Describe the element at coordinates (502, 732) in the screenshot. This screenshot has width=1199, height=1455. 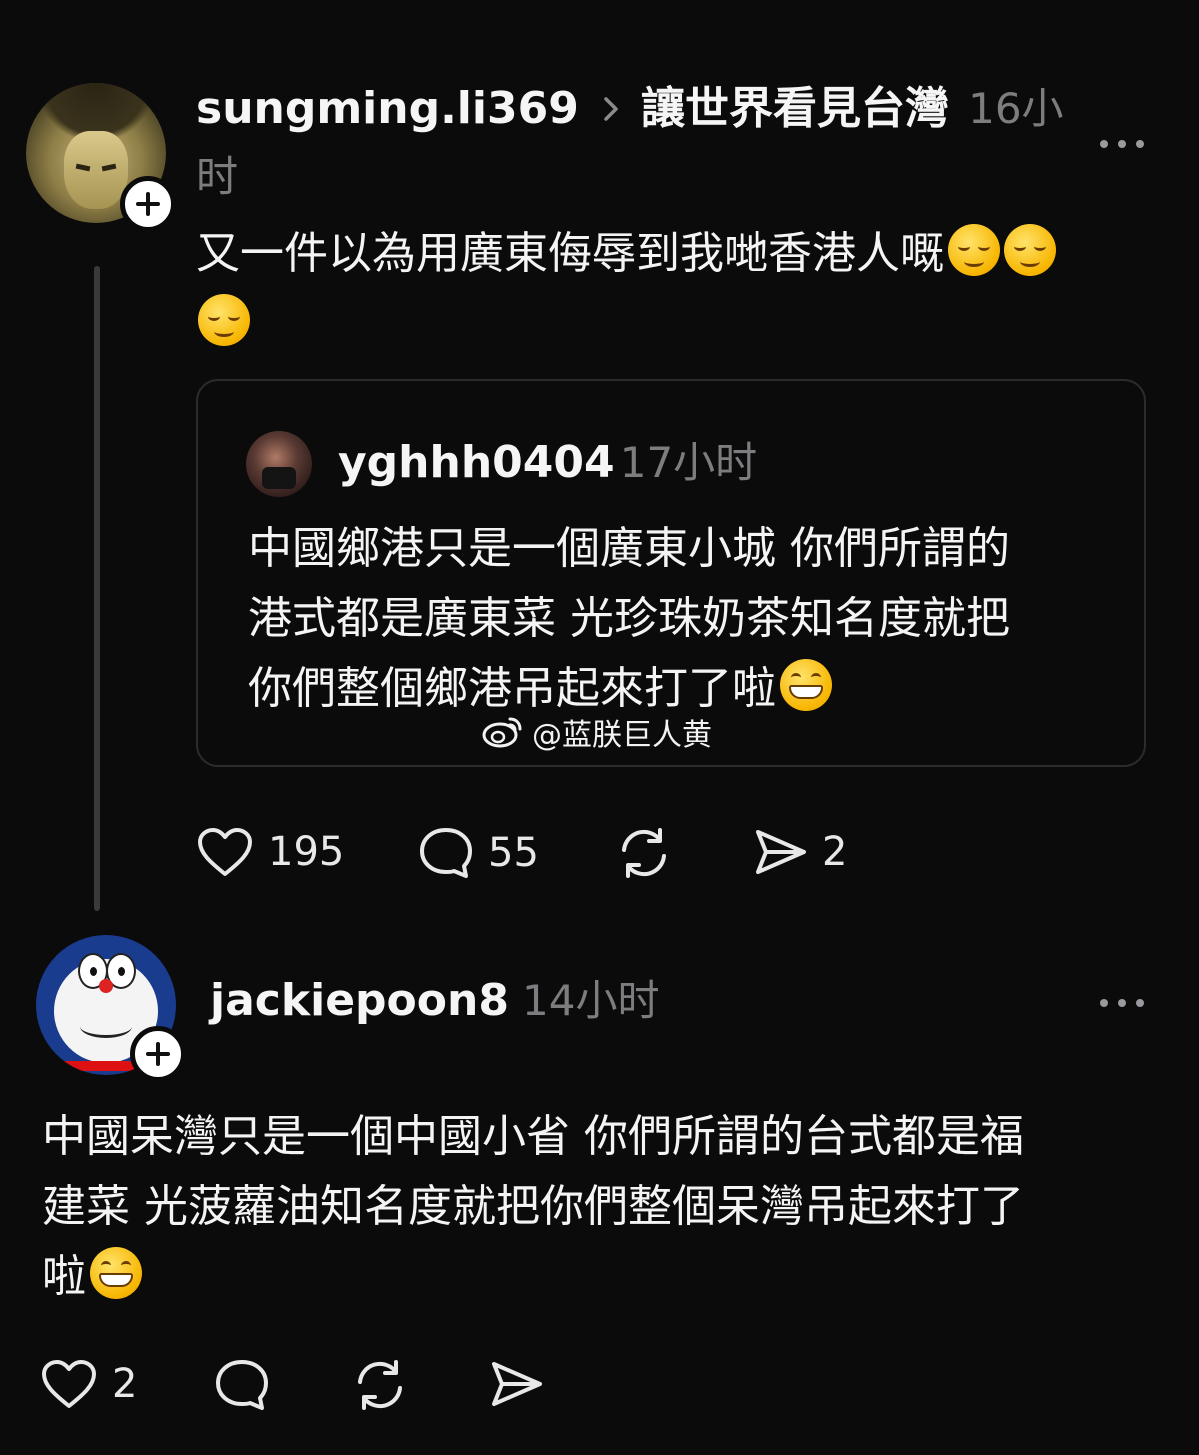
I see `weibo-icon` at that location.